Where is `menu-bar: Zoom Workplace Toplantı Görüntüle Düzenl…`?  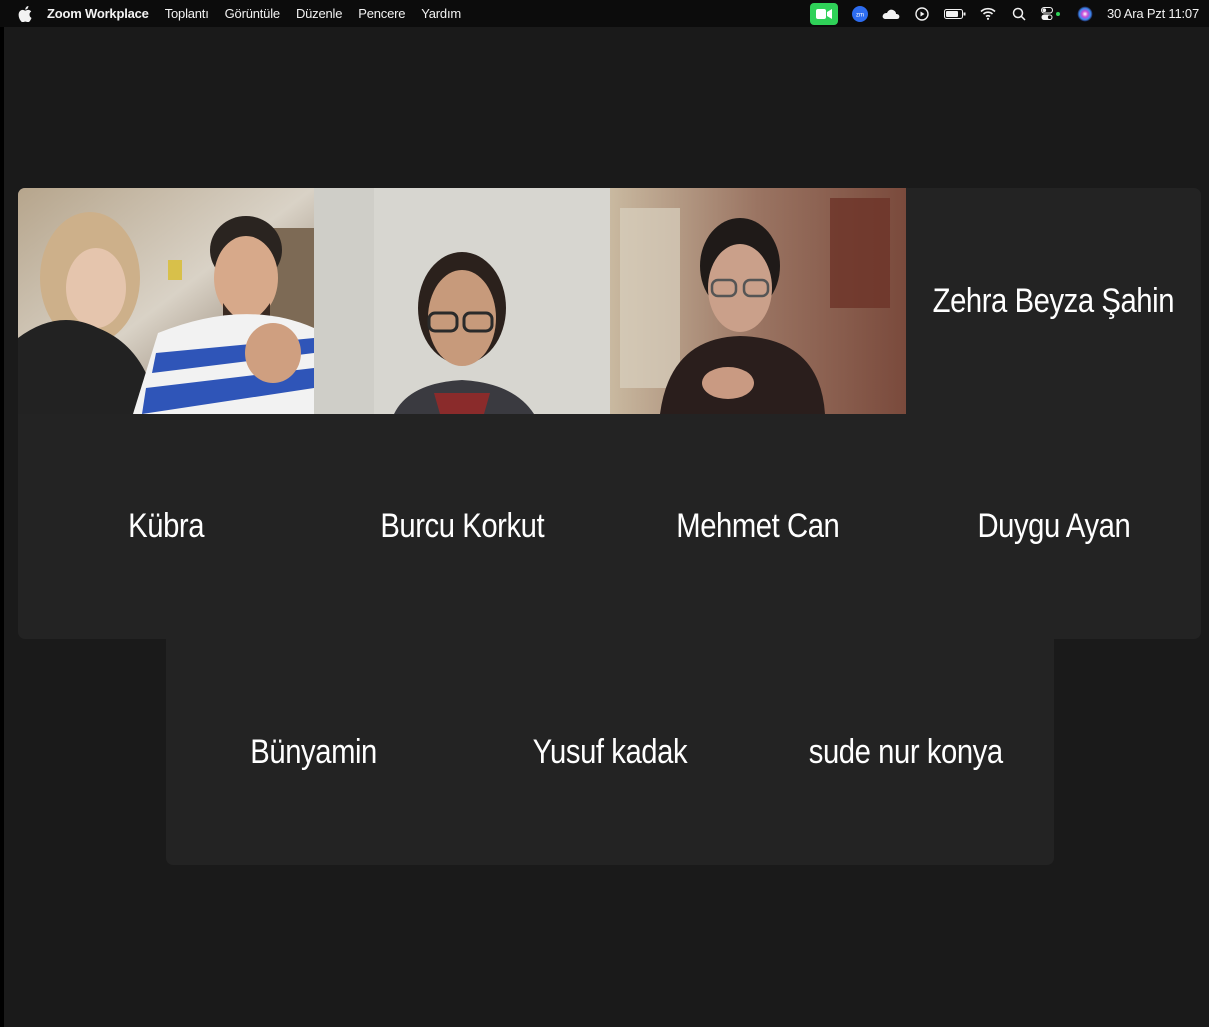
menu-bar: Zoom Workplace Toplantı Görüntüle Düzenl… is located at coordinates (604, 13).